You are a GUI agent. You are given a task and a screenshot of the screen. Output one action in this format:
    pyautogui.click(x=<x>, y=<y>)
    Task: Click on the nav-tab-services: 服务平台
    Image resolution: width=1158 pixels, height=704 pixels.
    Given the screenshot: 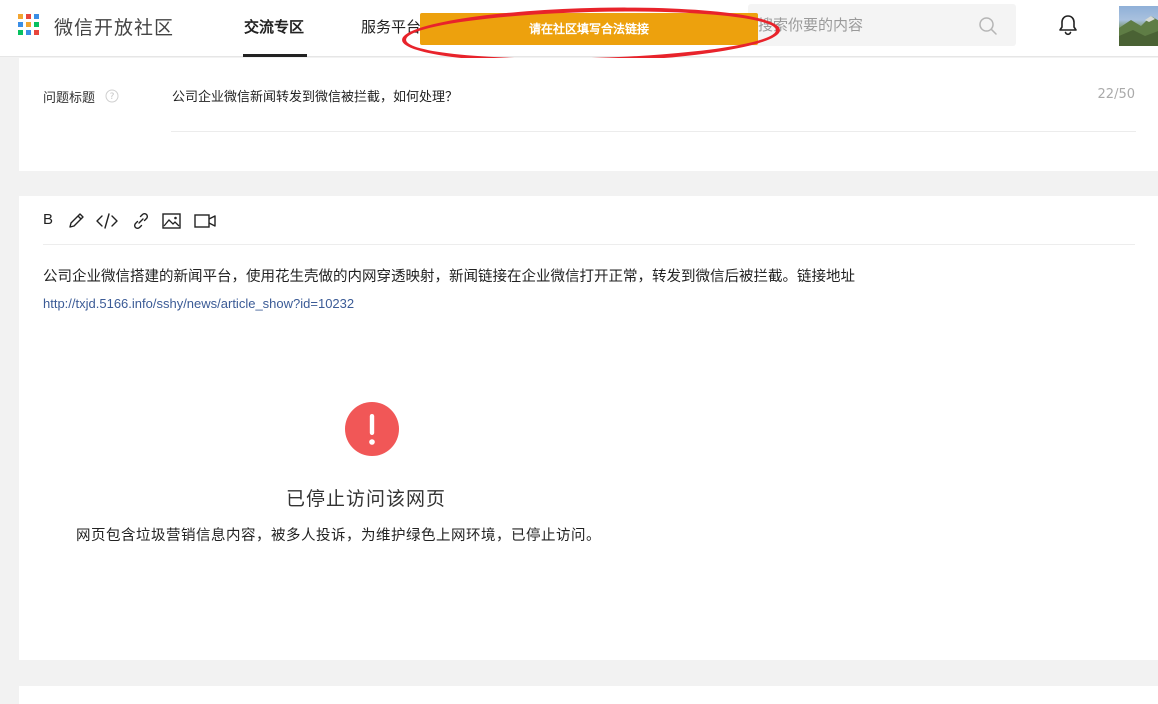 What is the action you would take?
    pyautogui.click(x=391, y=26)
    